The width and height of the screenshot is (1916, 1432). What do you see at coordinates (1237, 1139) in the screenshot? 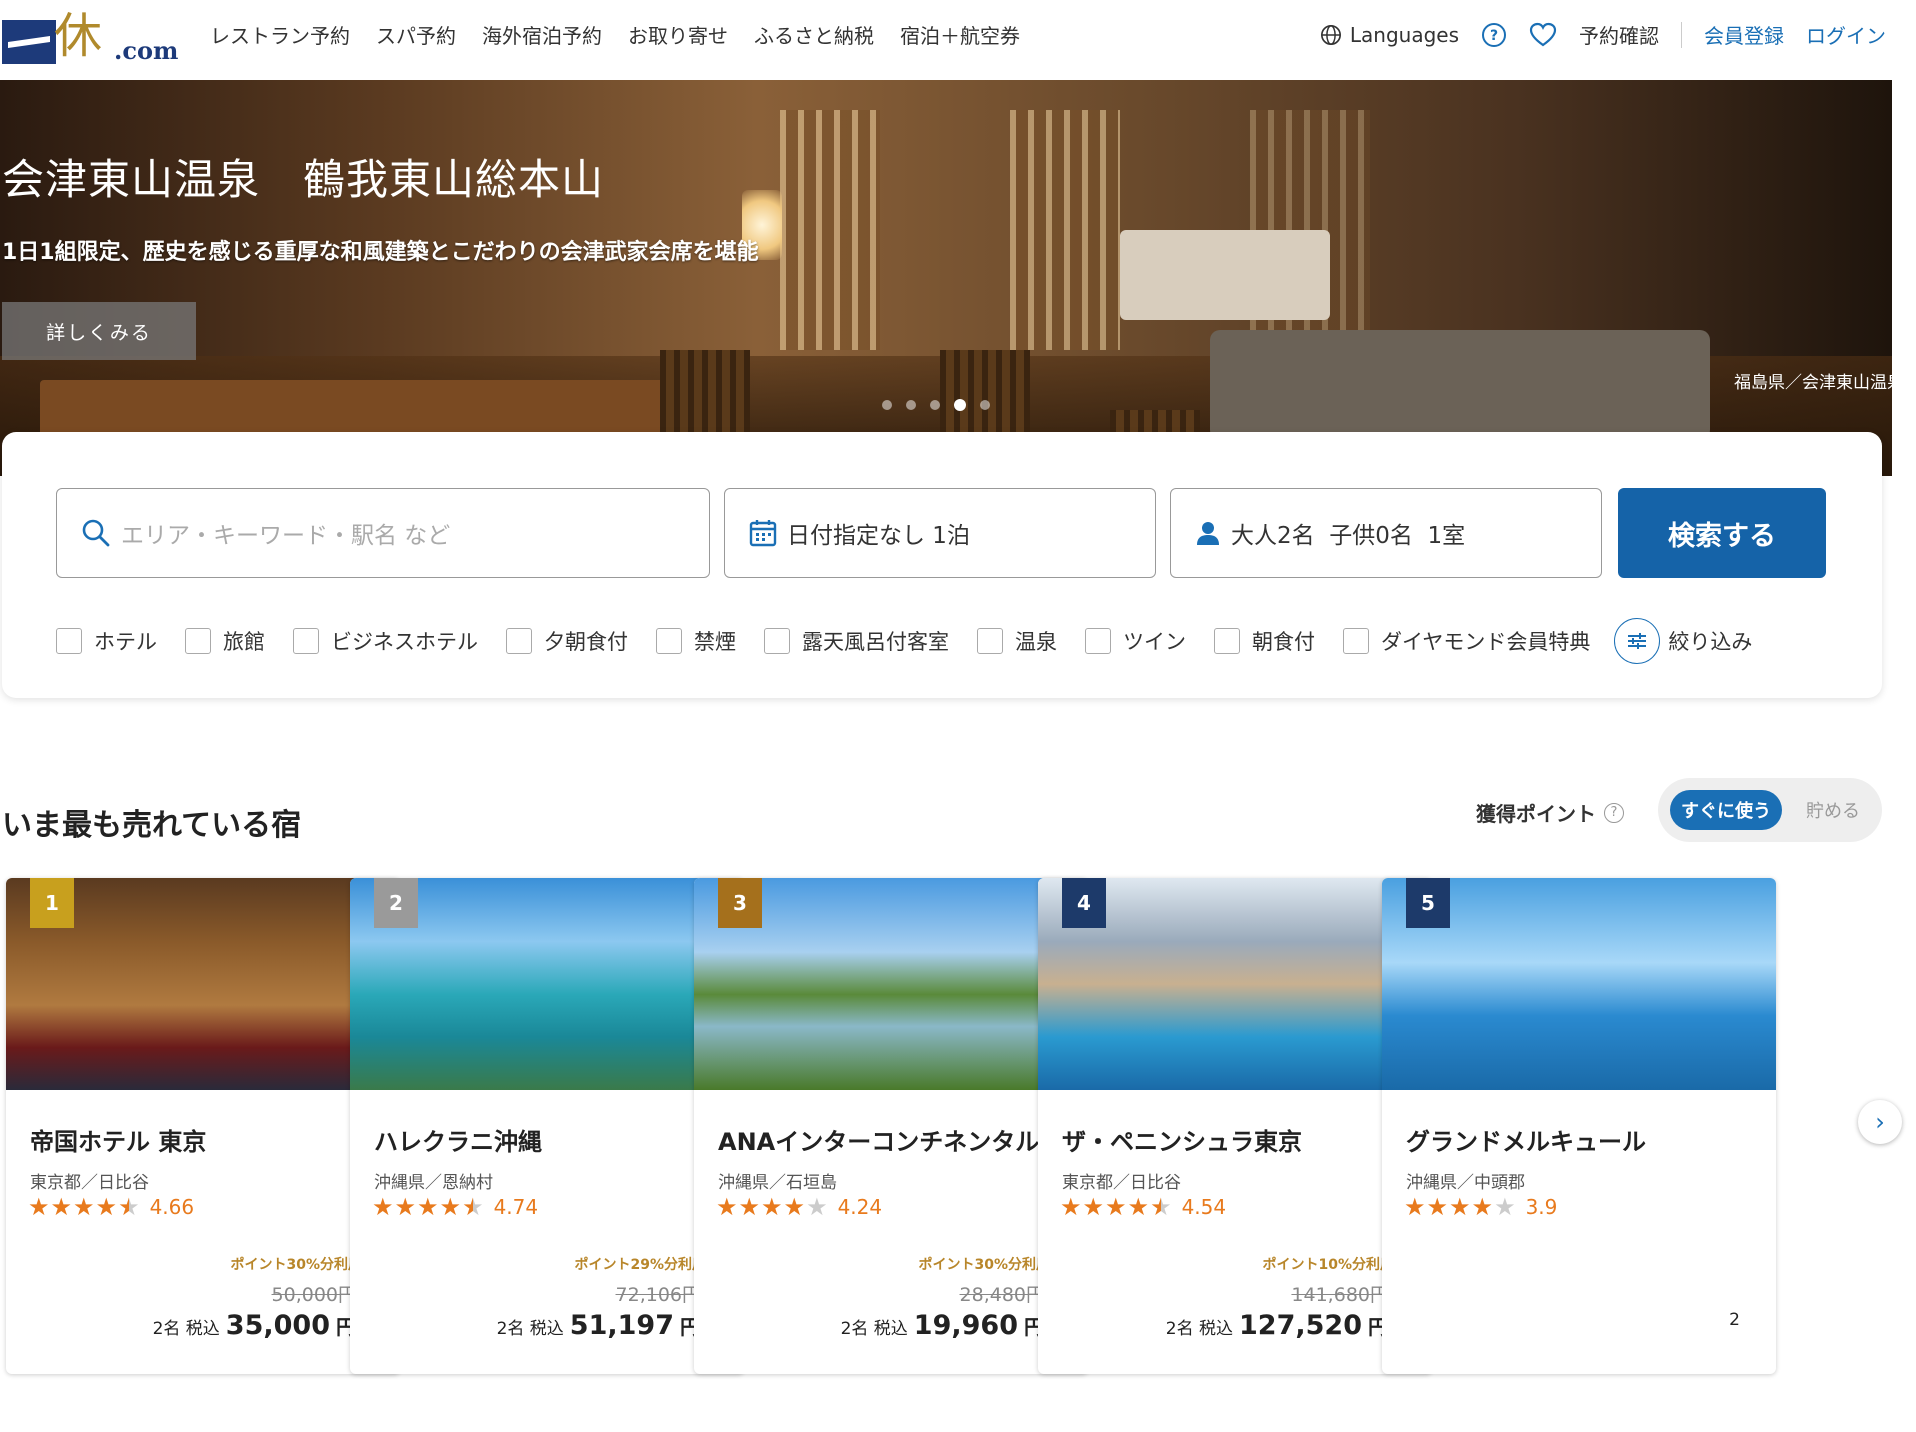
I see `hotel-name: ザ・ペニンシュラ東京` at bounding box center [1237, 1139].